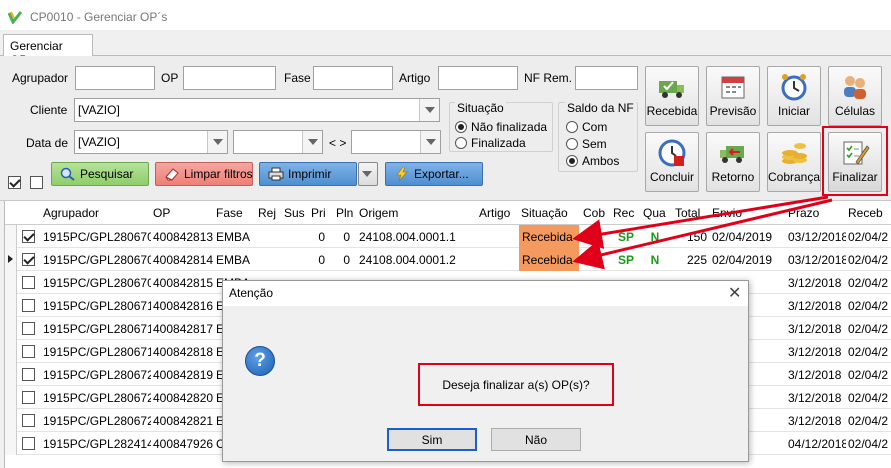  I want to click on sim-button: Sim, so click(432, 439).